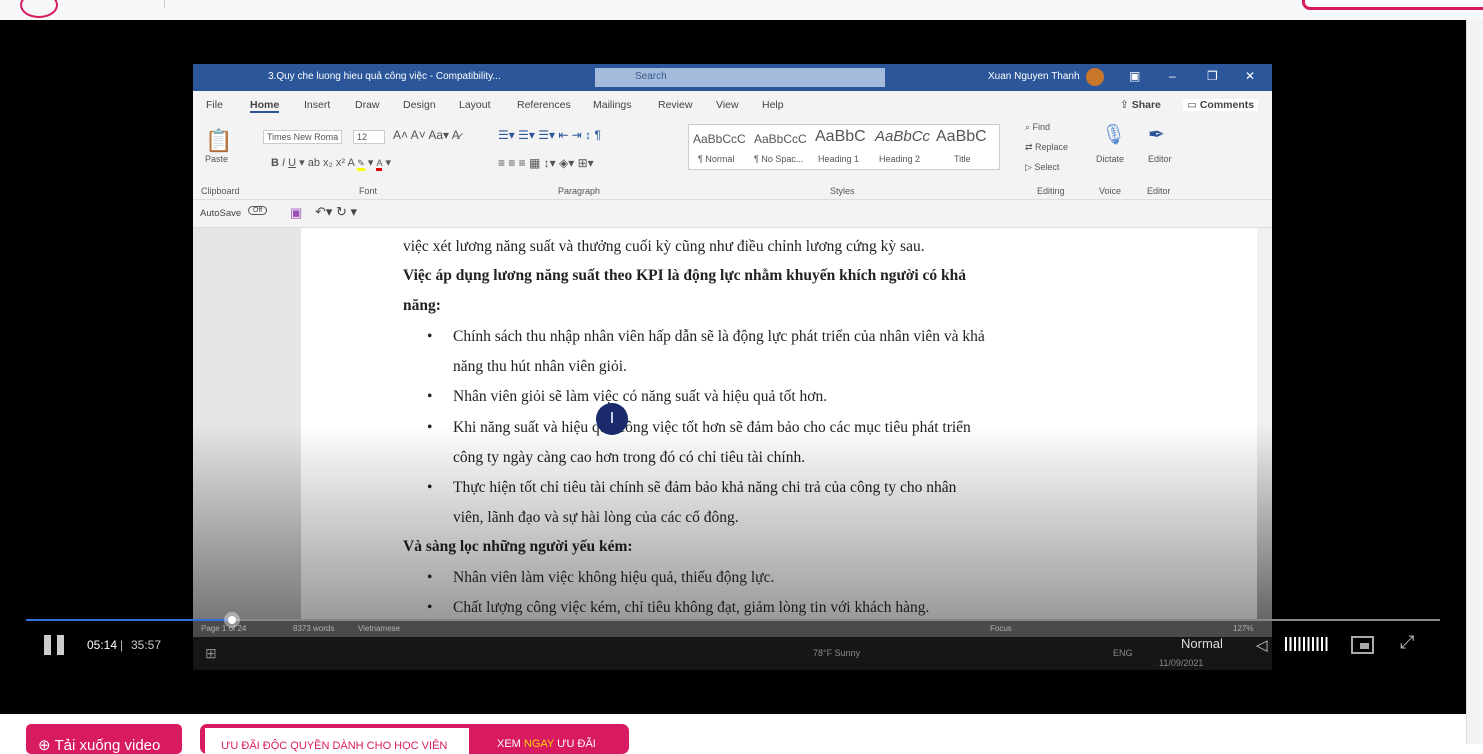 This screenshot has height=754, width=1483. I want to click on user-name: Xuan Nguyen Thanh, so click(1034, 76).